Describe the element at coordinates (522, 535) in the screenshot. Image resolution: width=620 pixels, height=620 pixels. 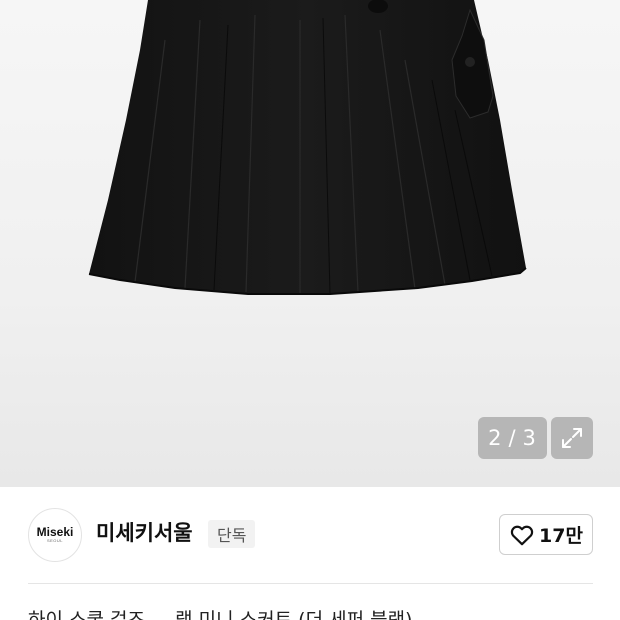
I see `heart-outline-icon` at that location.